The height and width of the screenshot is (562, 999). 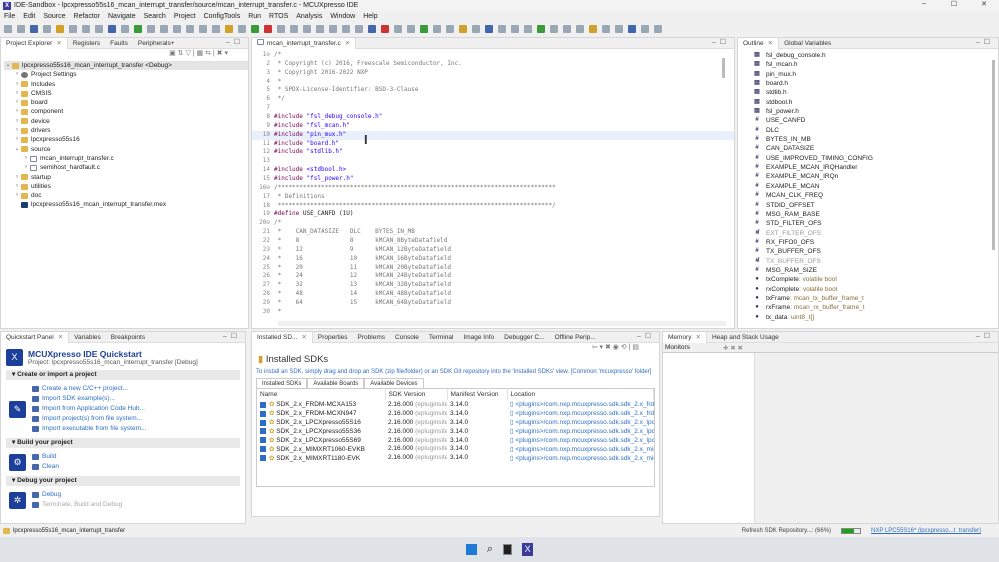 What do you see at coordinates (502, 323) in the screenshot?
I see `editor-horizontal-scrollbar` at bounding box center [502, 323].